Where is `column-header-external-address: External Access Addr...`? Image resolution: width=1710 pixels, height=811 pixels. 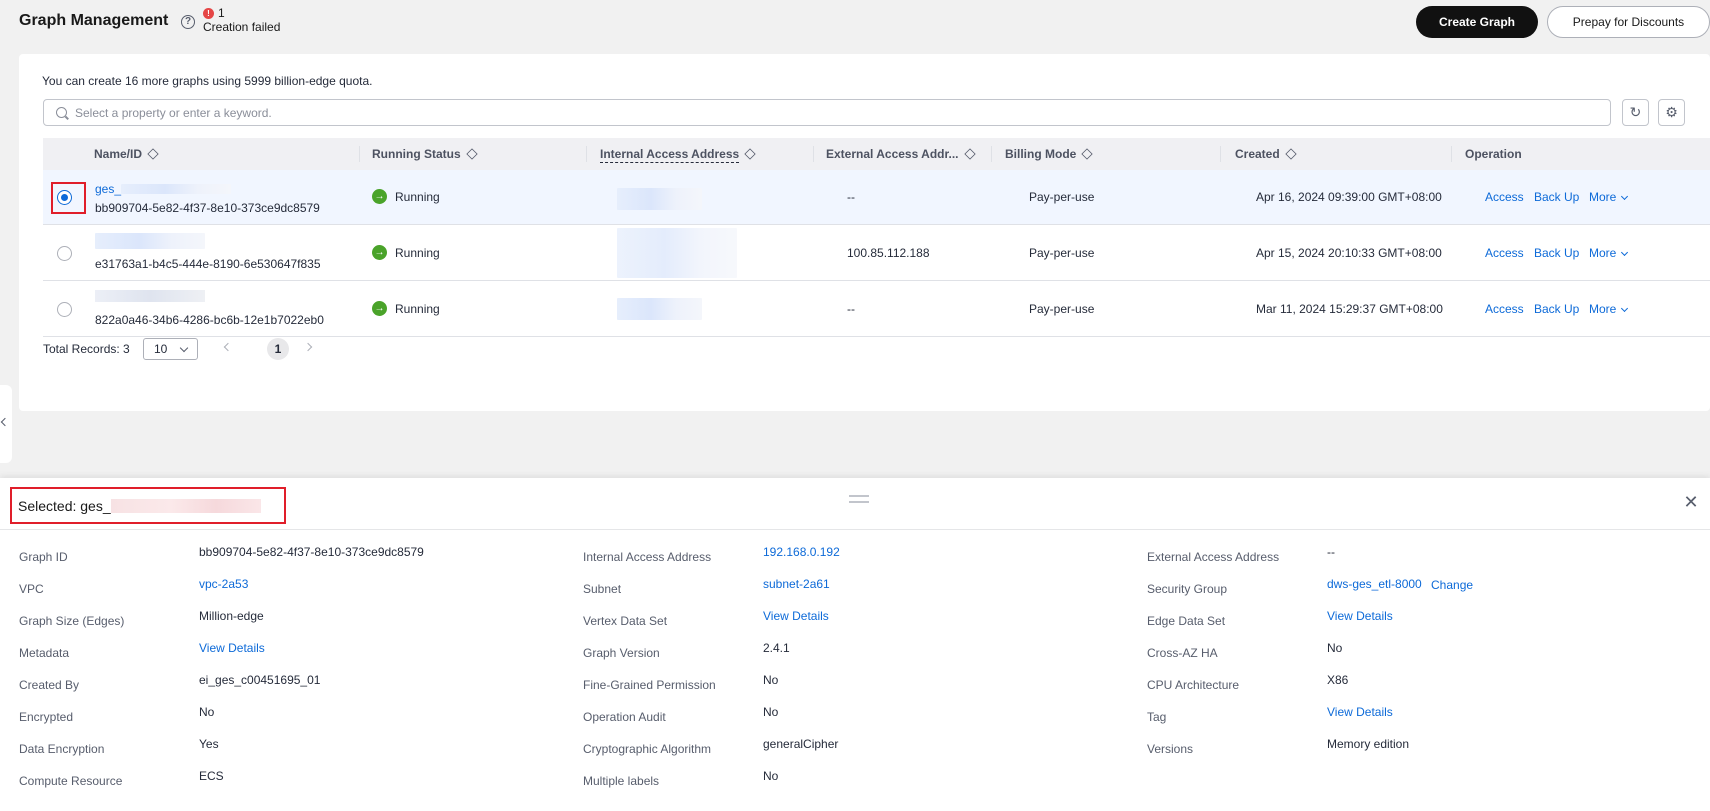 column-header-external-address: External Access Addr... is located at coordinates (901, 154).